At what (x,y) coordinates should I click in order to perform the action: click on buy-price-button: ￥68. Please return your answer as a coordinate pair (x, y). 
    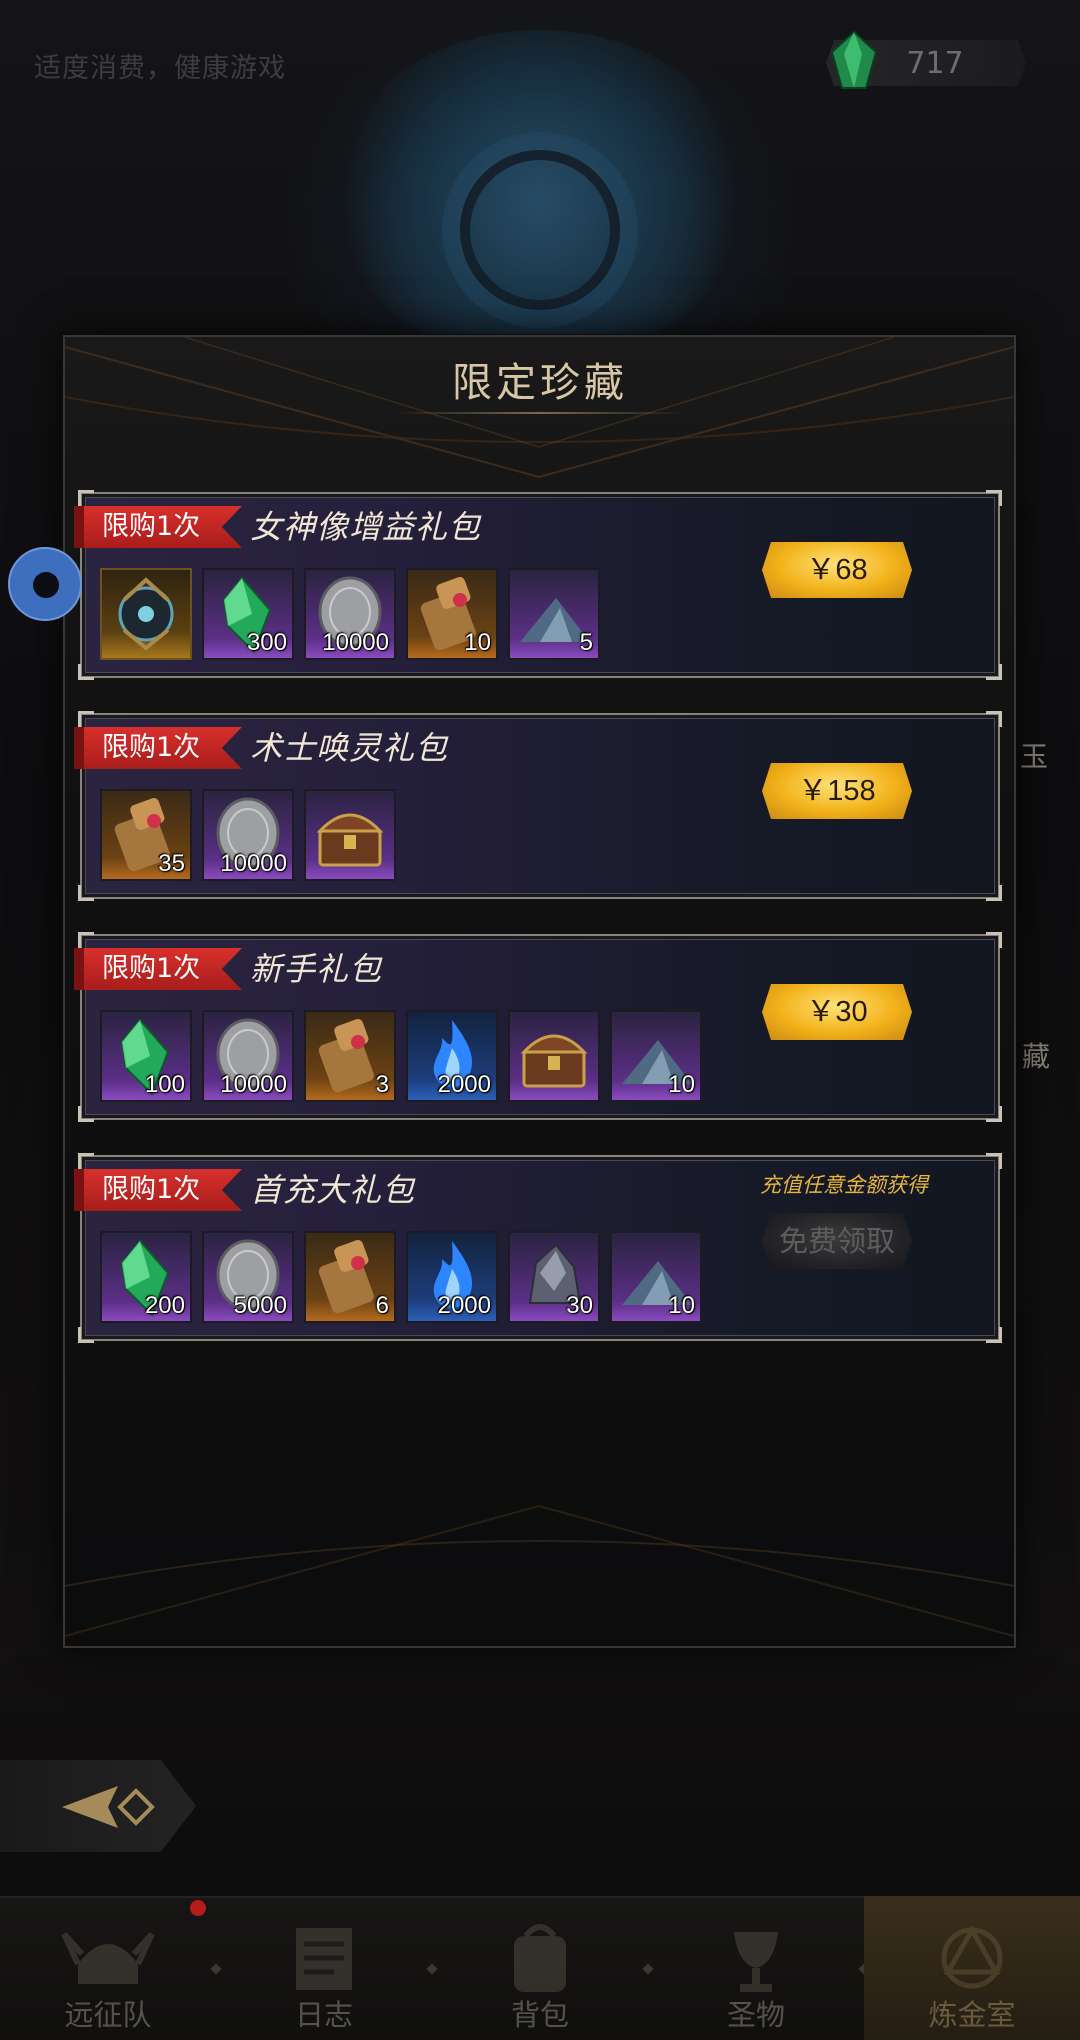
    Looking at the image, I should click on (837, 570).